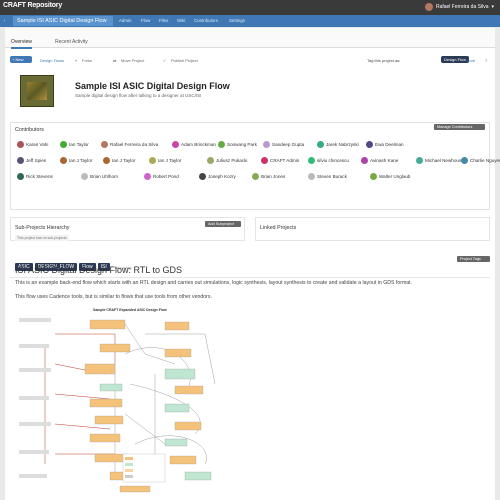 The image size is (500, 500). I want to click on contributor-item: Ian Taylor, so click(74, 144).